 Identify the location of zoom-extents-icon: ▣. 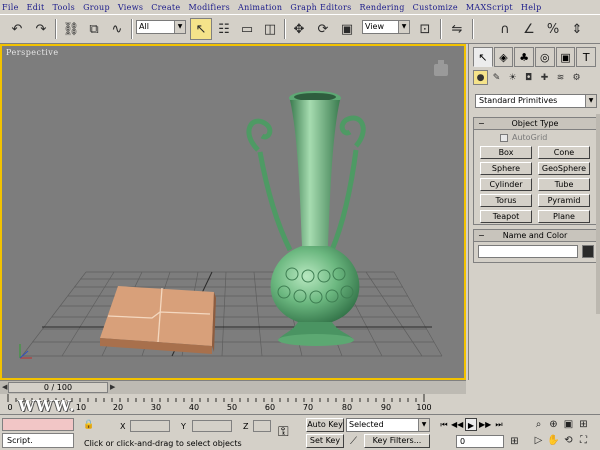
(568, 424).